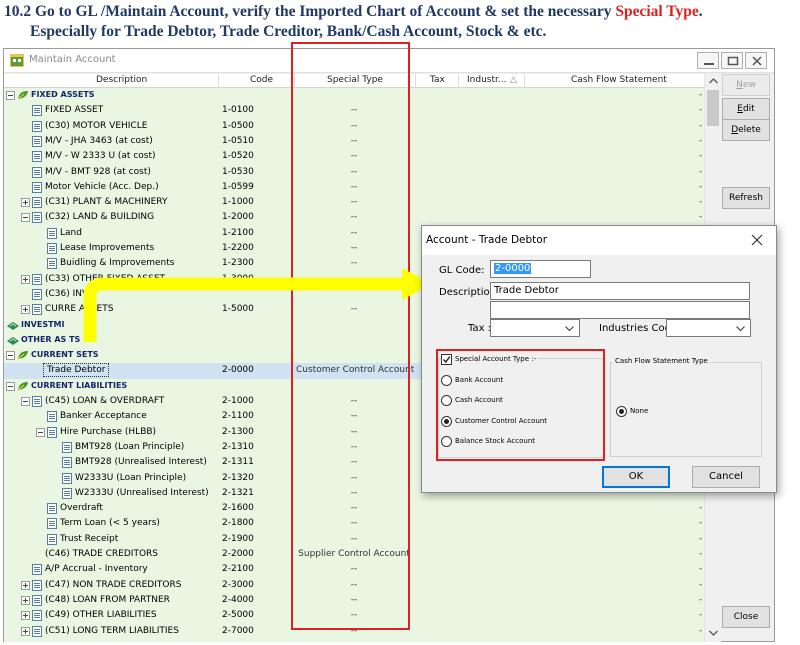 Image resolution: width=800 pixels, height=645 pixels. What do you see at coordinates (238, 263) in the screenshot?
I see `account-code: 1-2300` at bounding box center [238, 263].